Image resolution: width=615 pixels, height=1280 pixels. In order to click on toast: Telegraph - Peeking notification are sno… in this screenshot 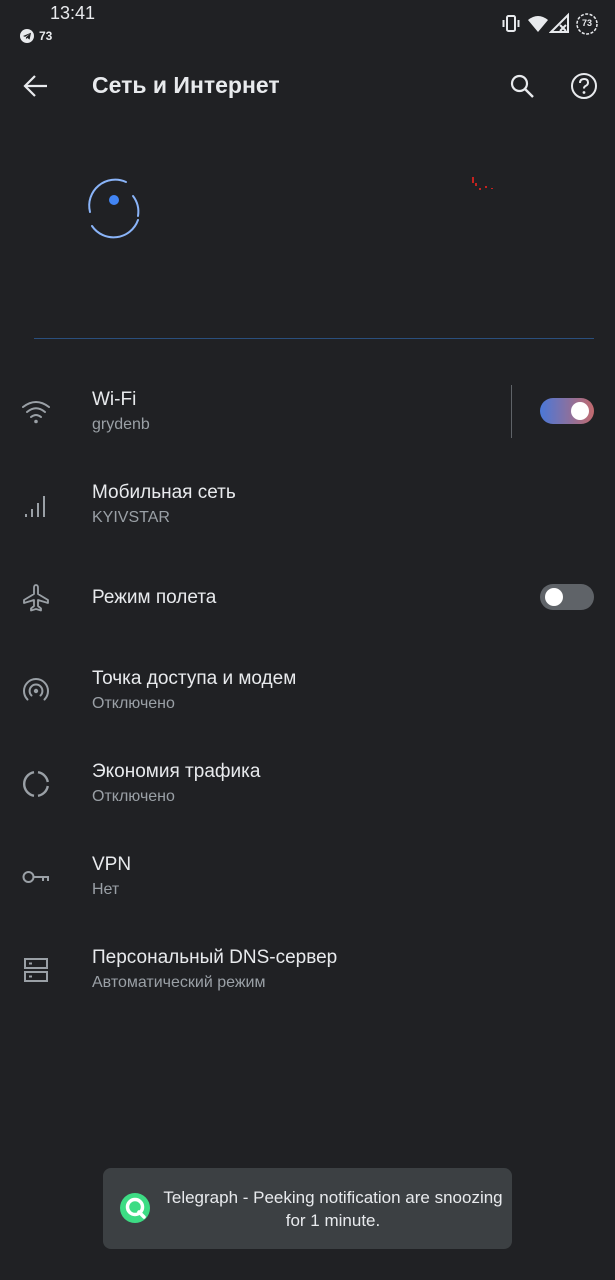, I will do `click(307, 1208)`.